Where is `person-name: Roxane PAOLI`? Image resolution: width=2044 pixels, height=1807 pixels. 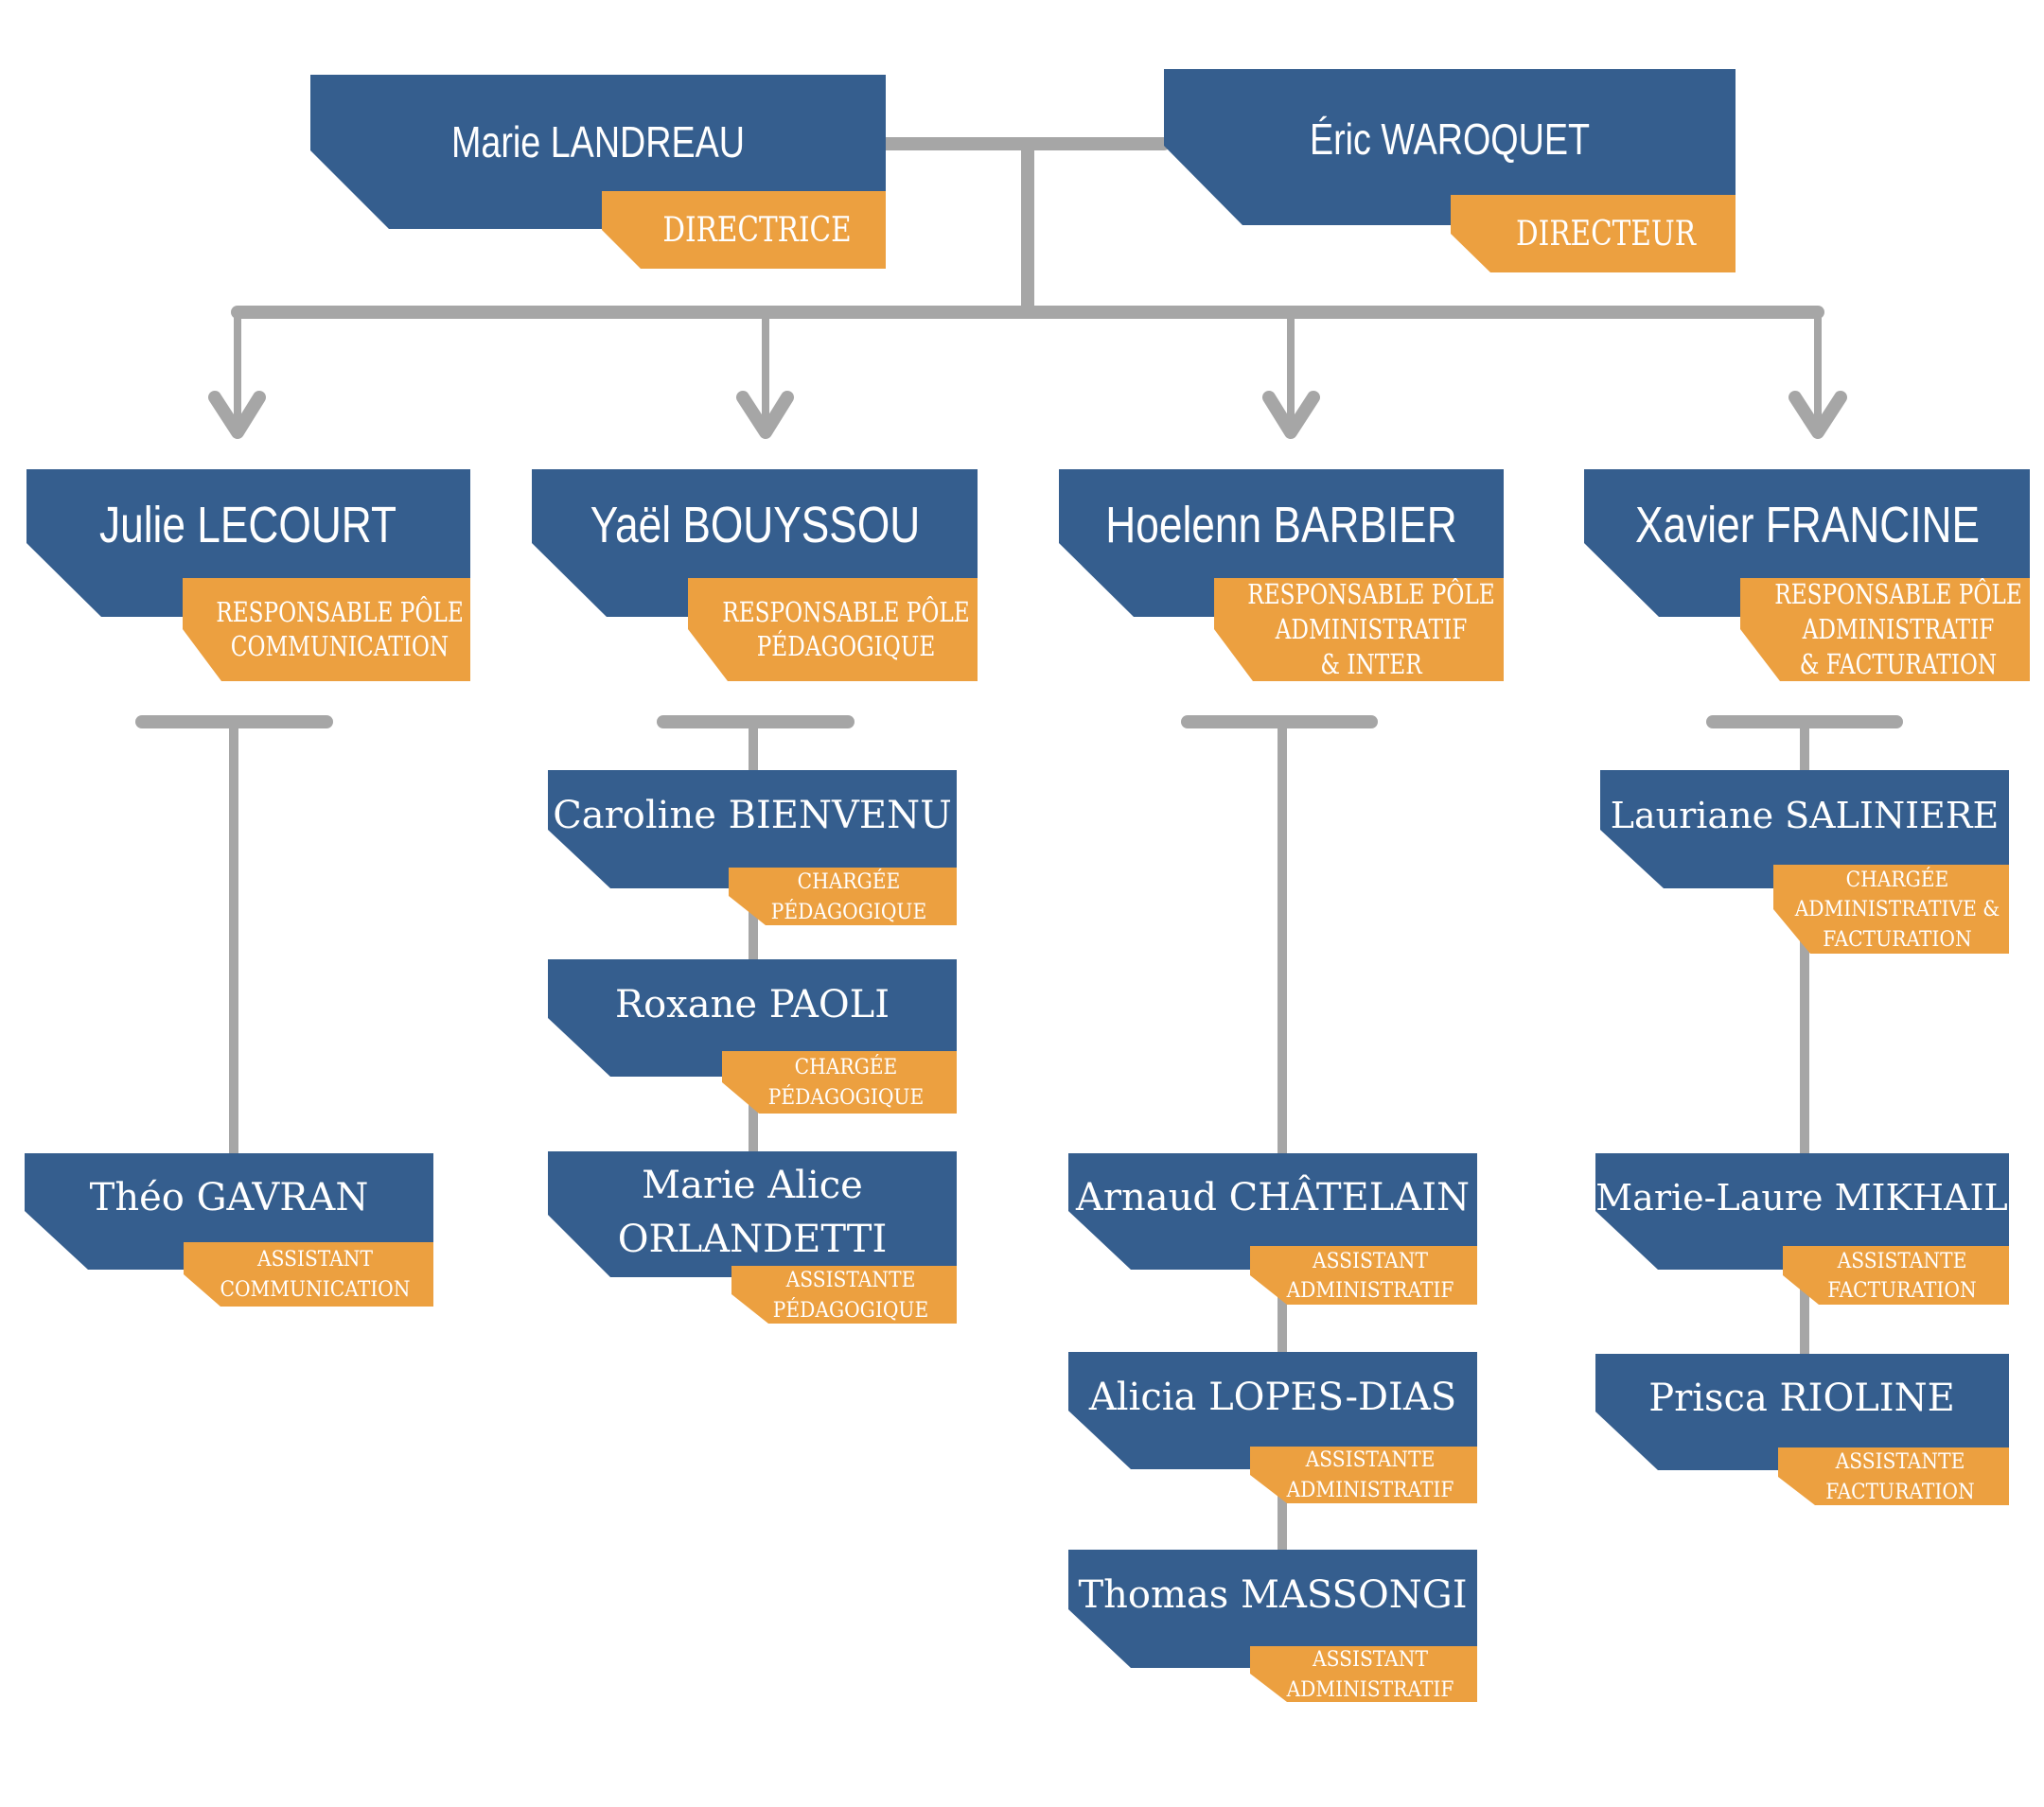 person-name: Roxane PAOLI is located at coordinates (752, 1004).